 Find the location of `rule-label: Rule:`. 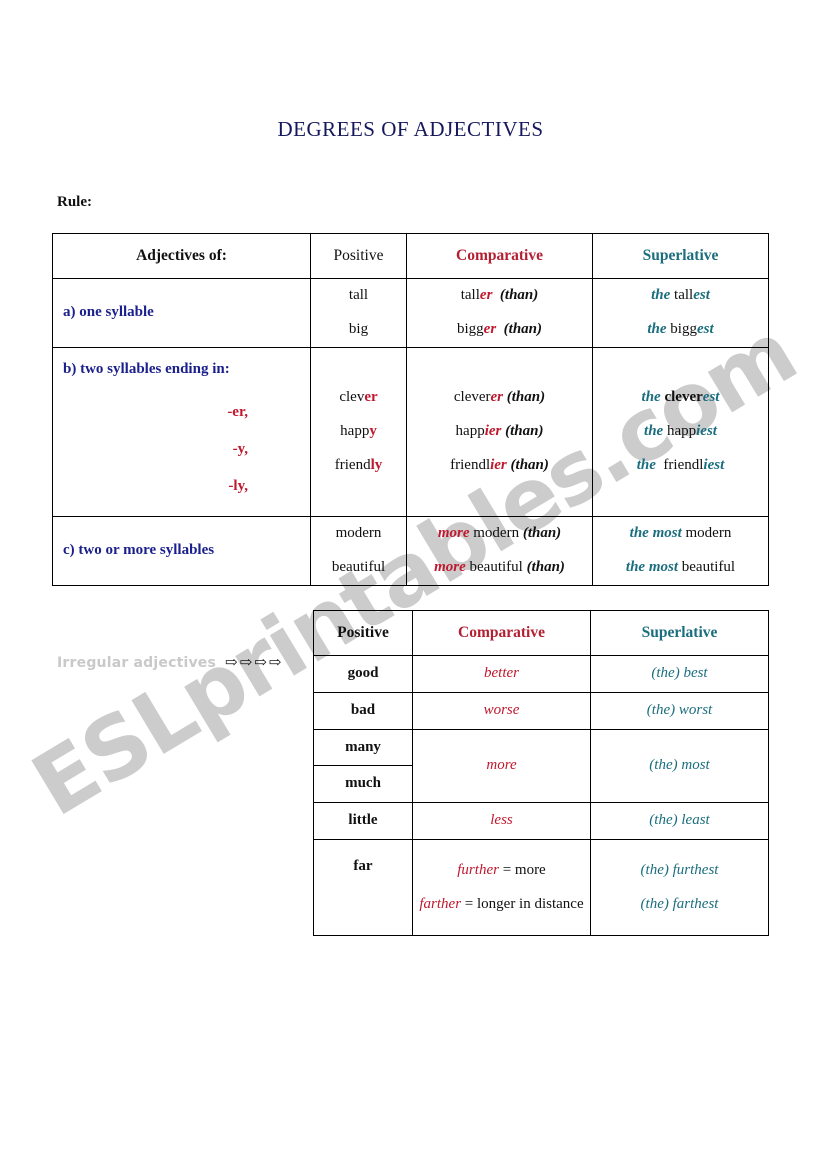

rule-label: Rule: is located at coordinates (74, 202).